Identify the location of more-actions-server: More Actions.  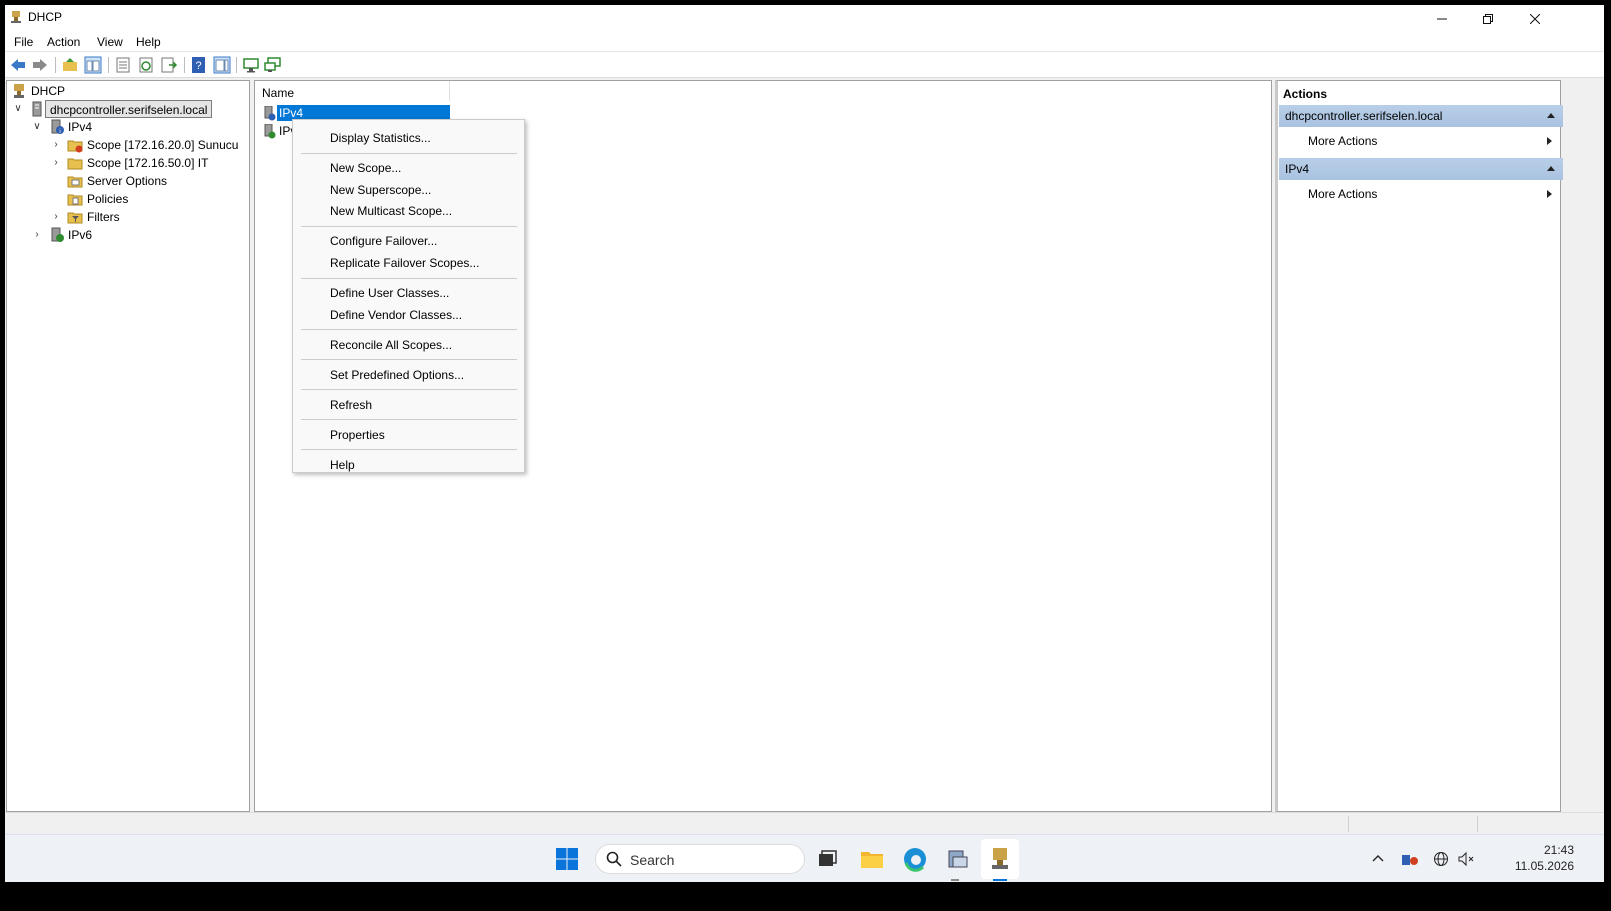
(1342, 141).